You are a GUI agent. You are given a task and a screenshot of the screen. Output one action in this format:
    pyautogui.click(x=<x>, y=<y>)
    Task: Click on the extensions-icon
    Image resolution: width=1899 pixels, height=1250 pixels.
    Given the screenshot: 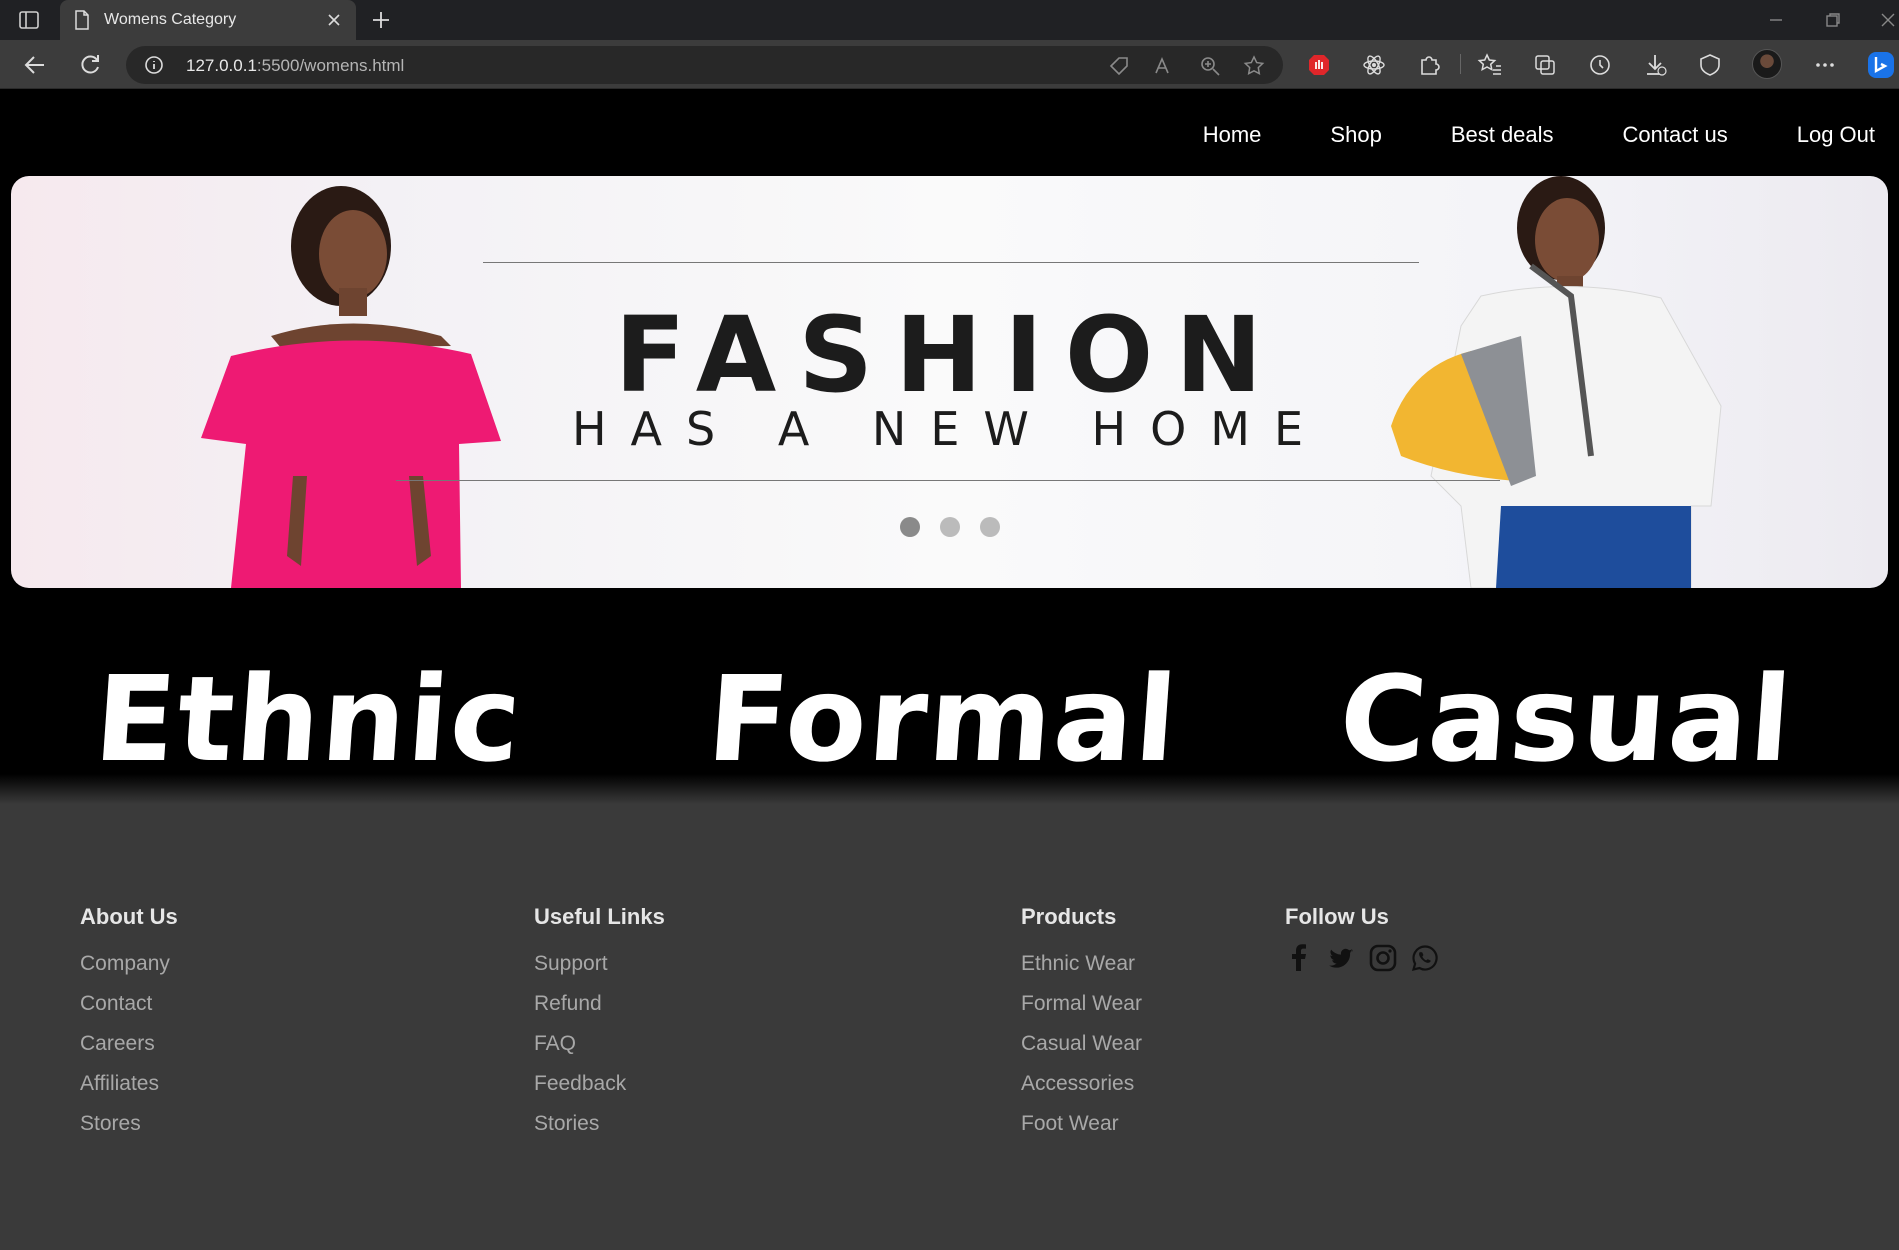 What is the action you would take?
    pyautogui.click(x=1429, y=65)
    